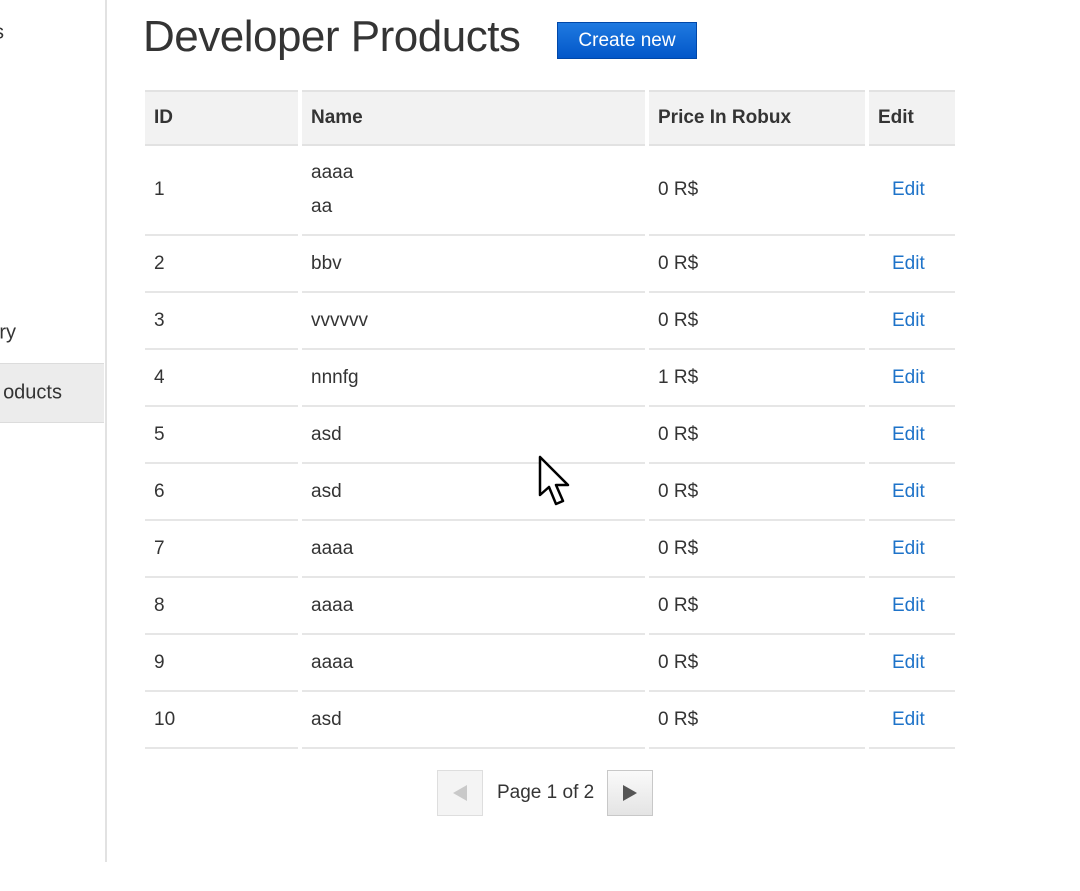 Image resolution: width=1080 pixels, height=891 pixels. I want to click on product-id: 3, so click(221, 321).